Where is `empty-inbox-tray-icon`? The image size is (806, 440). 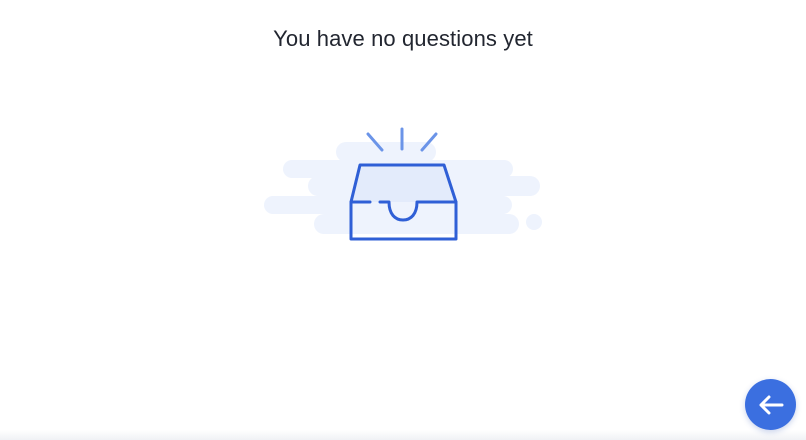
empty-inbox-tray-icon is located at coordinates (403, 184).